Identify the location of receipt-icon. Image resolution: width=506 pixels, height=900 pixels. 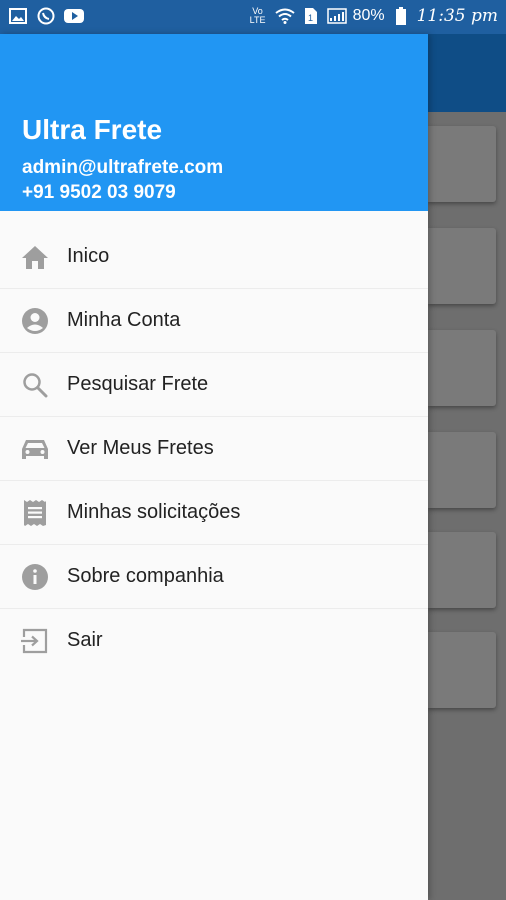
(35, 513).